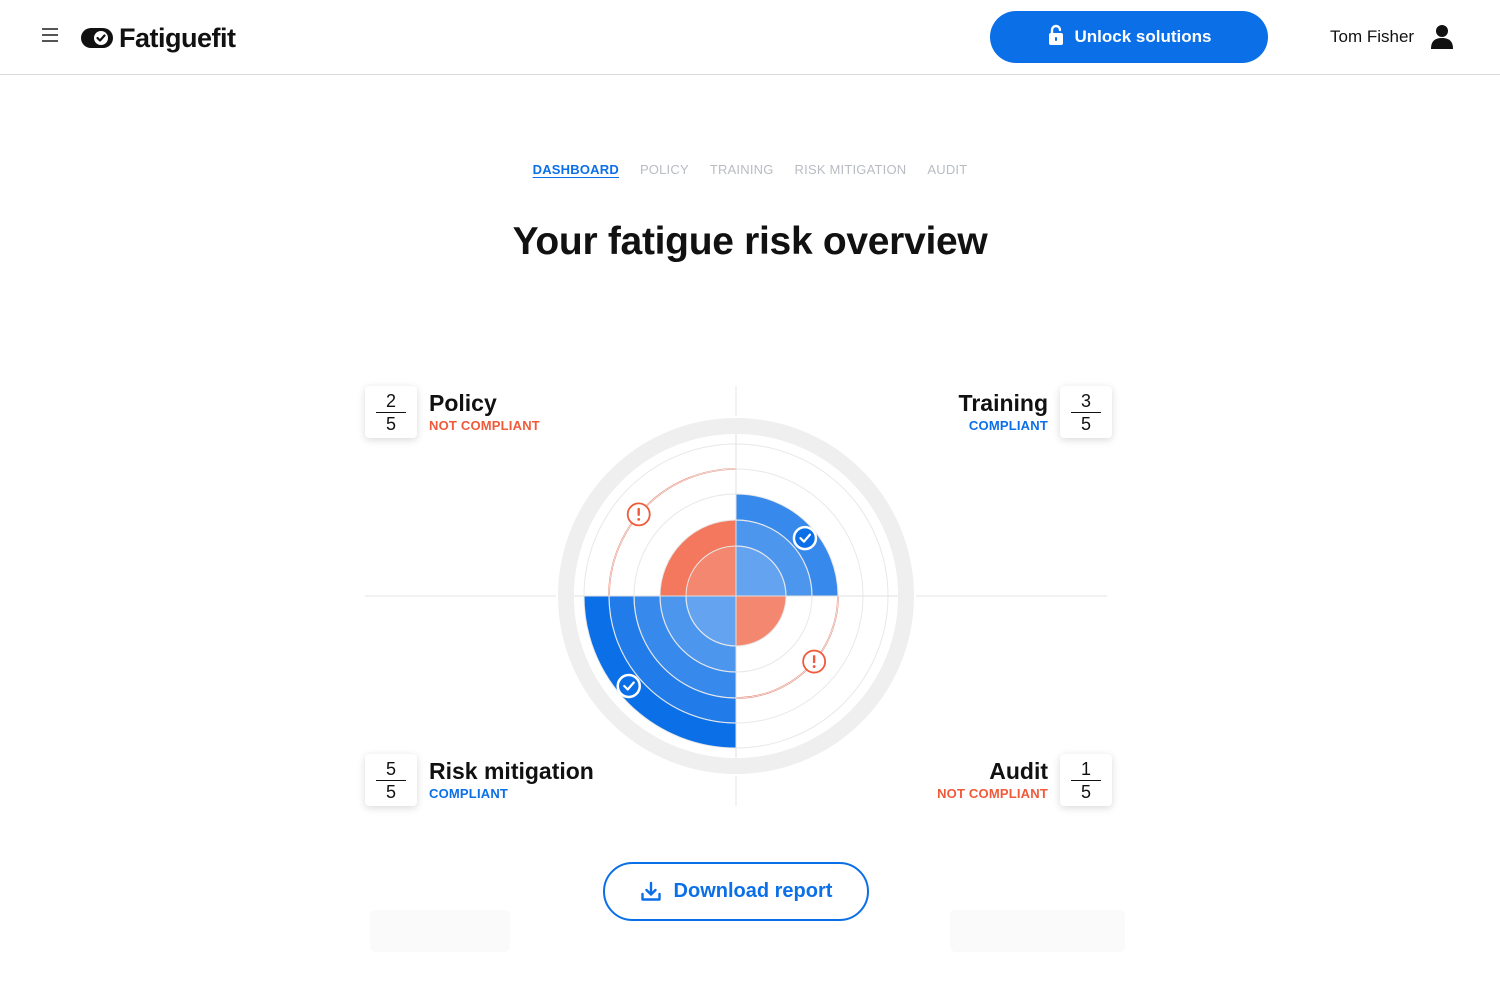 The image size is (1500, 1000). I want to click on policy-score-value: 2, so click(390, 400).